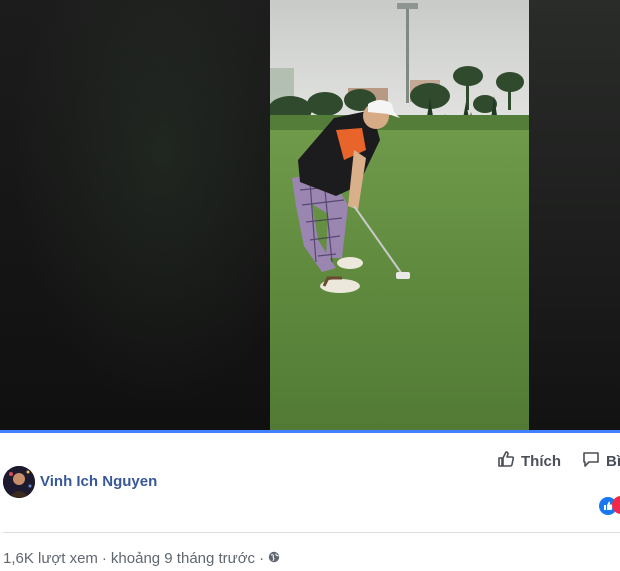  What do you see at coordinates (311, 532) in the screenshot?
I see `divider` at bounding box center [311, 532].